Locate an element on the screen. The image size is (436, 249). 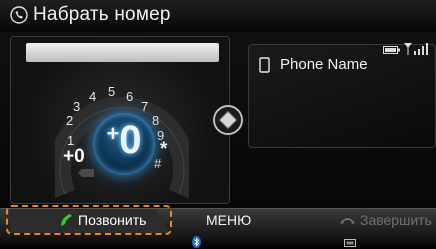
plus-zero-digit: +0 is located at coordinates (74, 157).